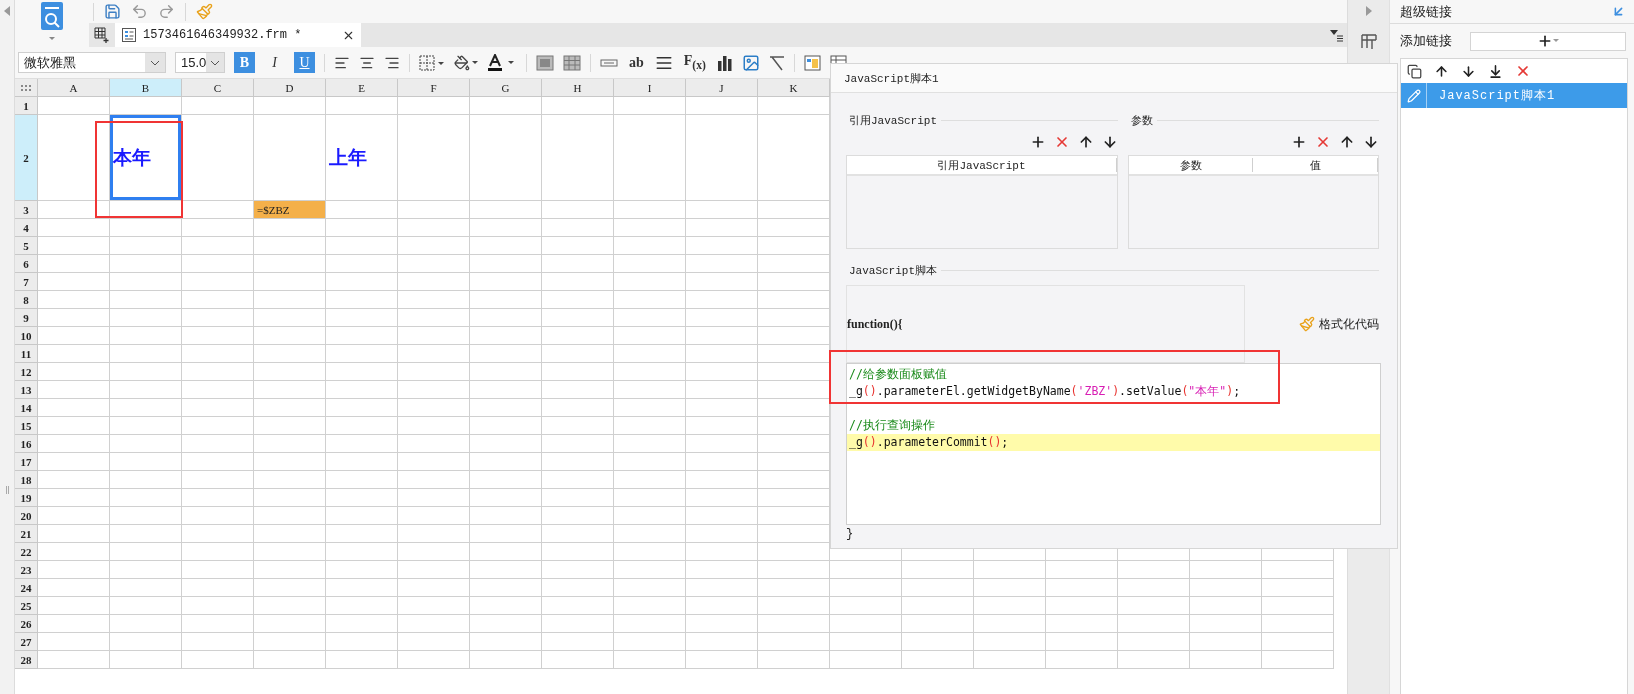 This screenshot has height=694, width=1634. I want to click on column-header: K, so click(794, 88).